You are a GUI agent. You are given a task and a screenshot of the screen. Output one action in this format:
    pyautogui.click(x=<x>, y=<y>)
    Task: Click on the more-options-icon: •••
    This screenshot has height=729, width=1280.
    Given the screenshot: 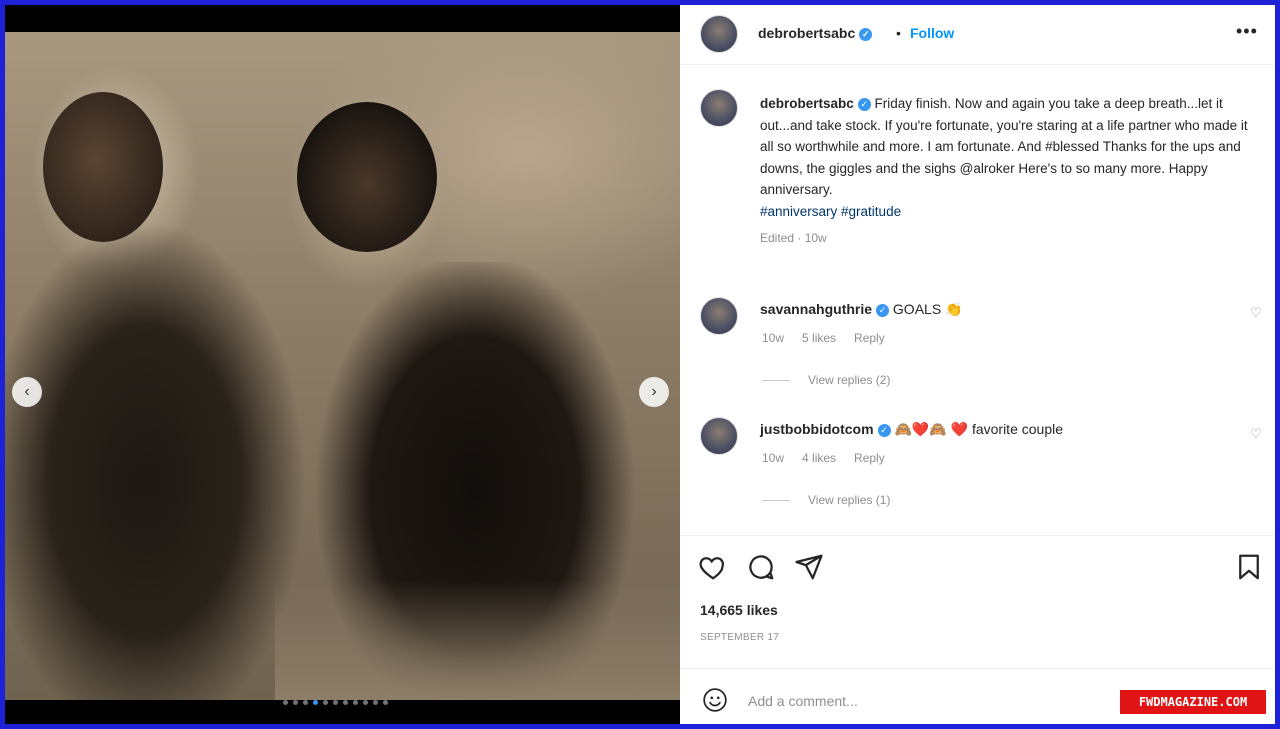 What is the action you would take?
    pyautogui.click(x=1247, y=31)
    